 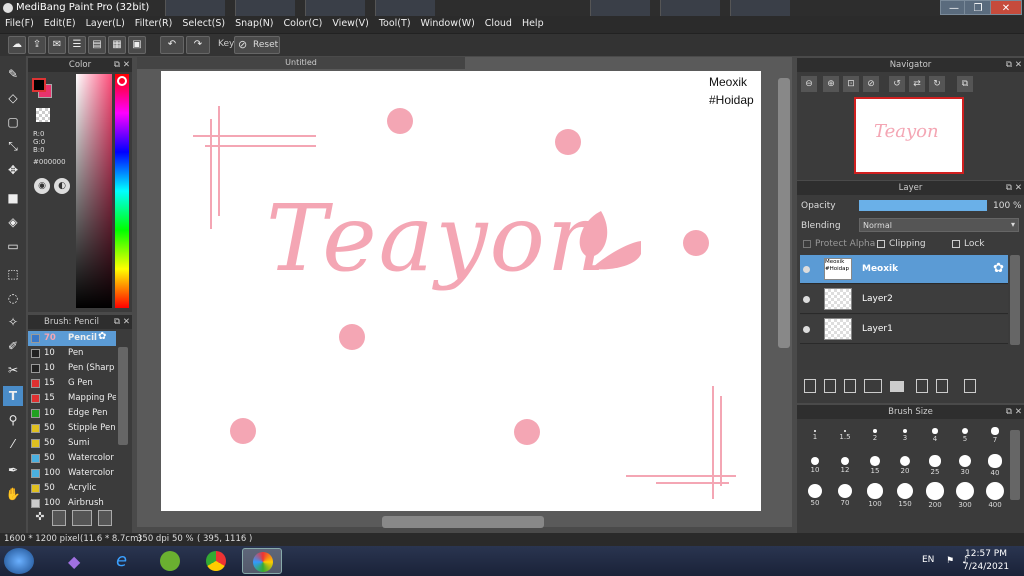 What do you see at coordinates (97, 45) in the screenshot?
I see `document-icon: ▤` at bounding box center [97, 45].